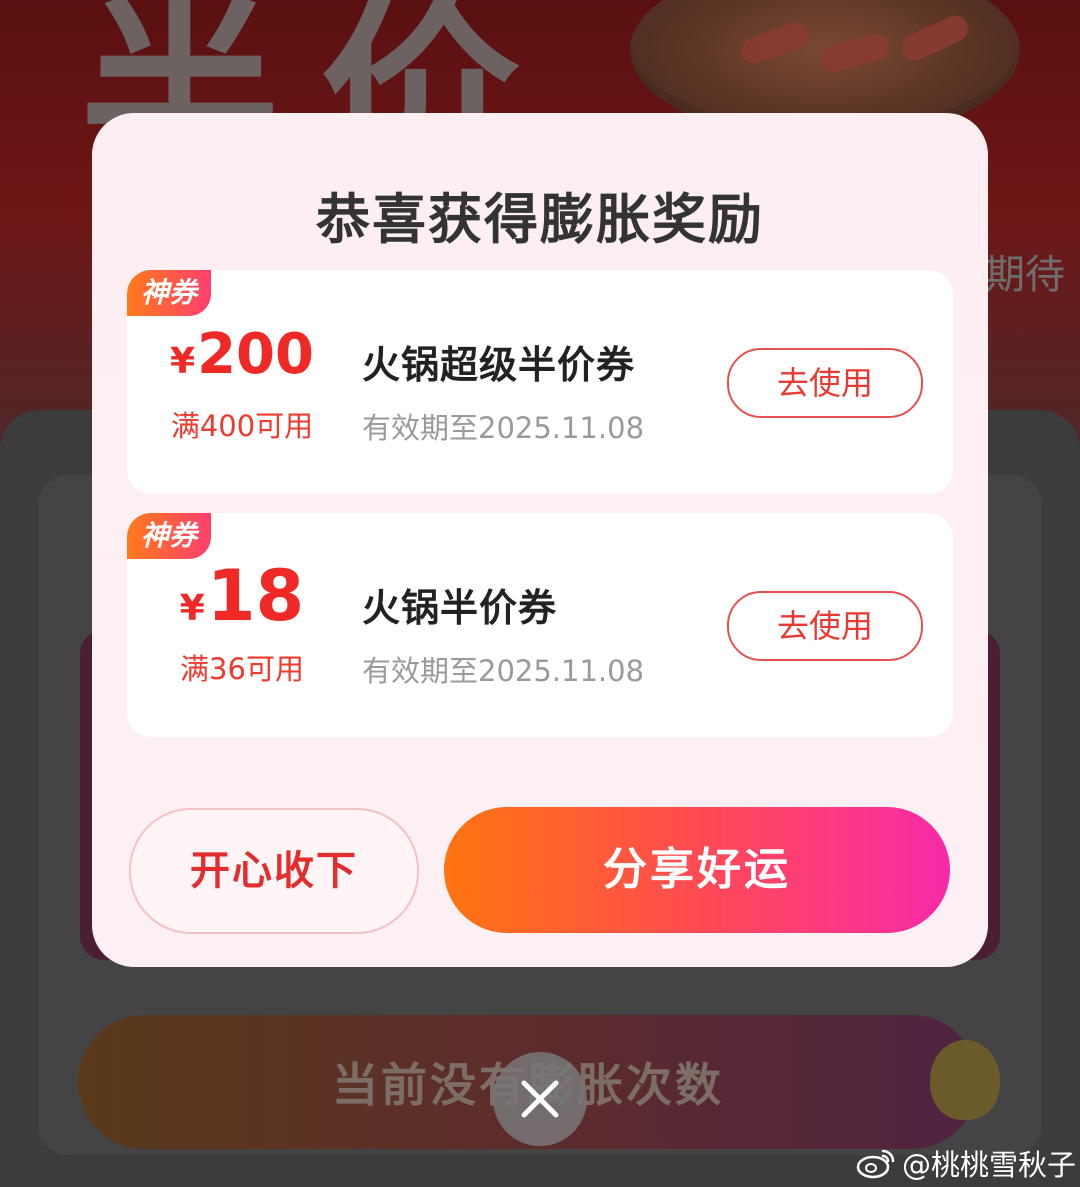 The height and width of the screenshot is (1187, 1080). I want to click on background-side-text: 期待, so click(1025, 275).